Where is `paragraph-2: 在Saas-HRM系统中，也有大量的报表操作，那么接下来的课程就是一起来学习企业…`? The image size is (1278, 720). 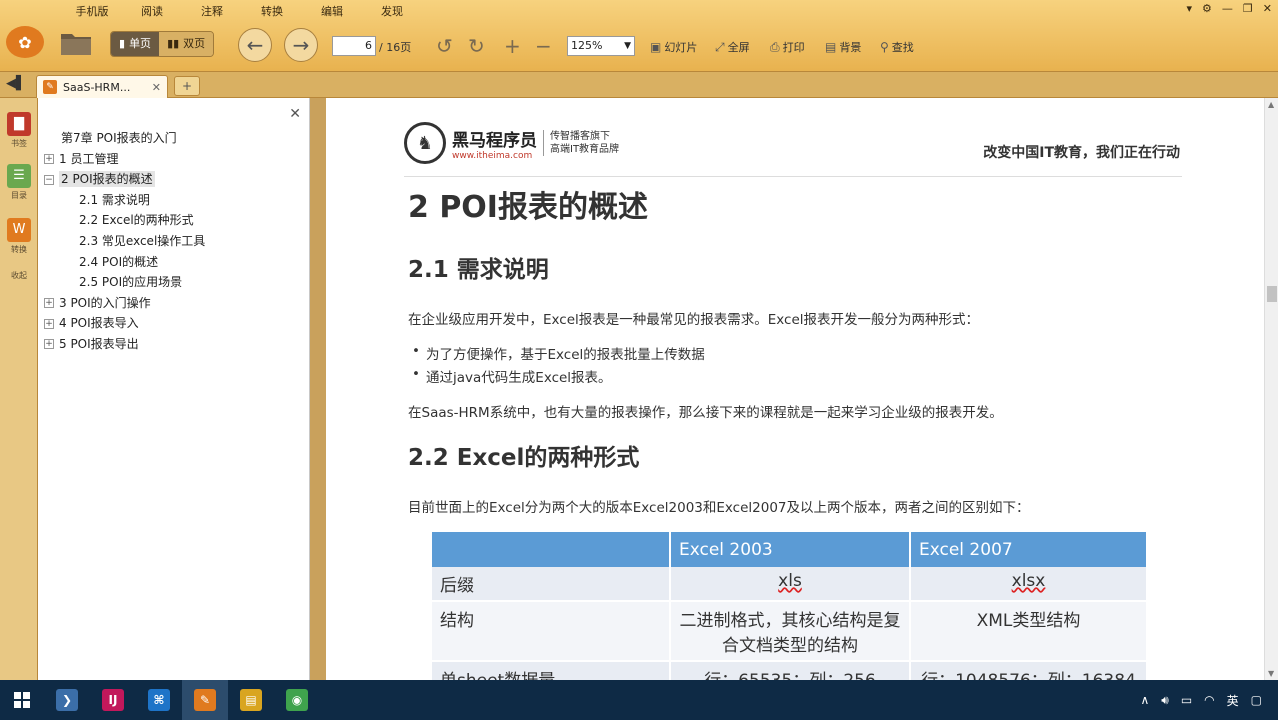
paragraph-2: 在Saas-HRM系统中，也有大量的报表操作，那么接下来的课程就是一起来学习企业… is located at coordinates (705, 413).